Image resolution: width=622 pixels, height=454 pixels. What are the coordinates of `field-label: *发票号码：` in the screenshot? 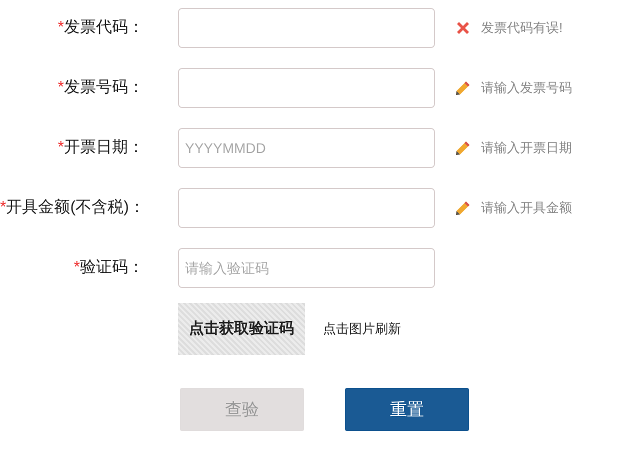 It's located at (100, 88).